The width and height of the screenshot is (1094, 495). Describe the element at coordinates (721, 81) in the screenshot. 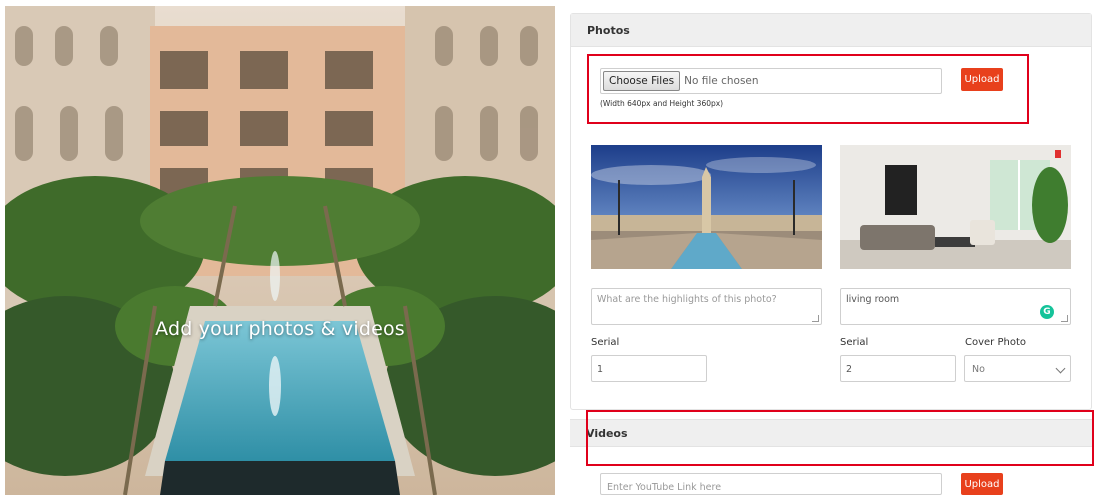

I see `file-status-text: No file chosen` at that location.